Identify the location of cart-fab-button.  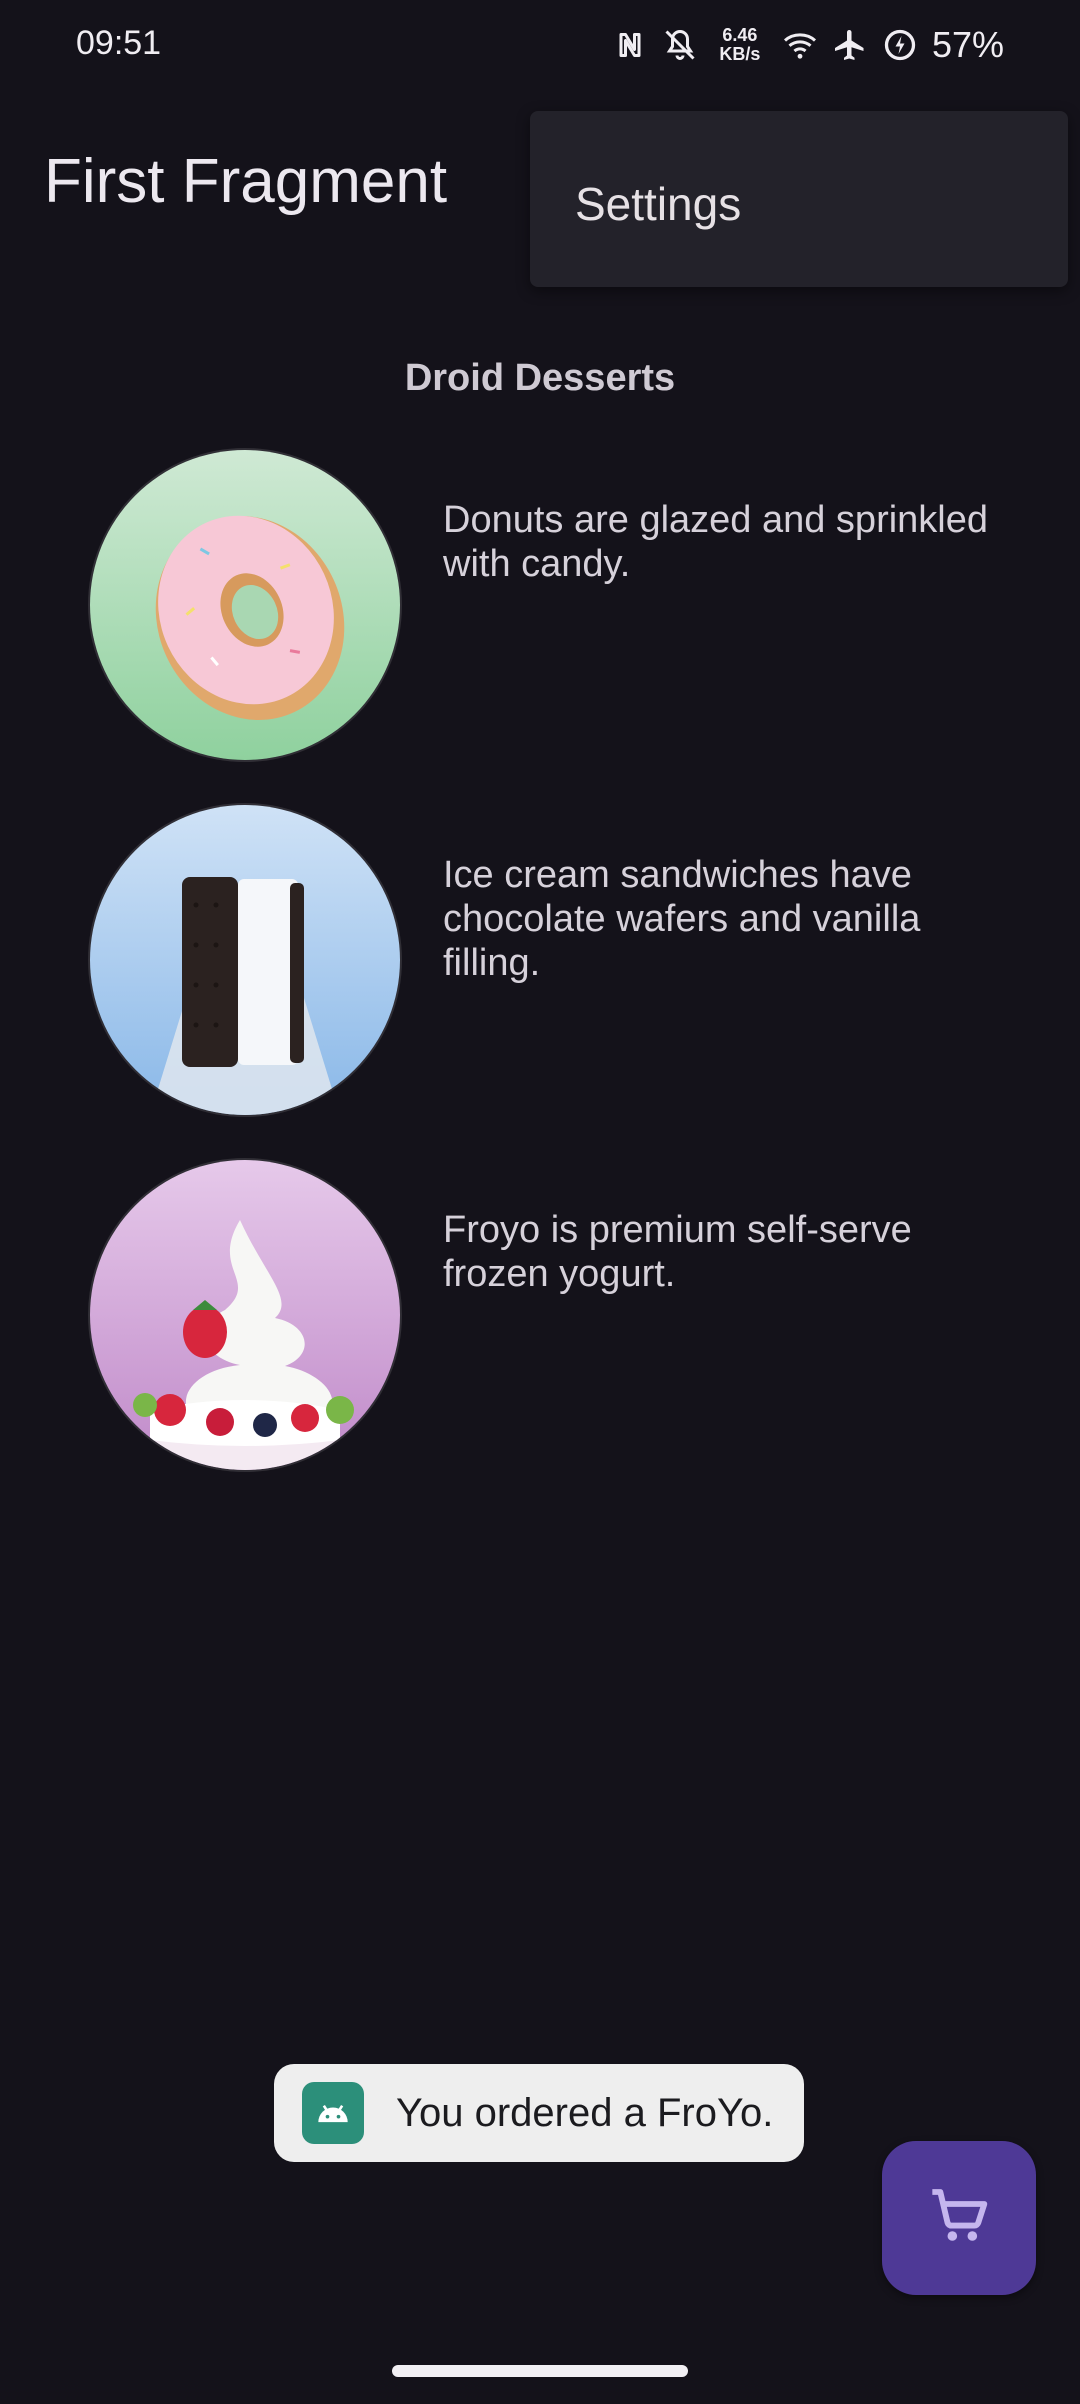
(959, 2218).